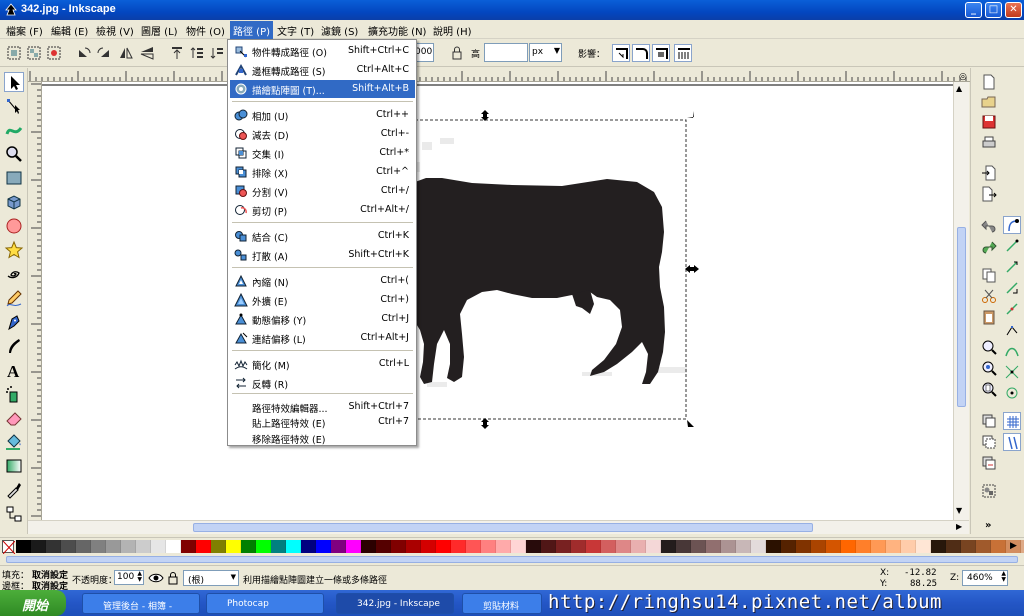 This screenshot has height=616, width=1024. I want to click on snap-centers-icon, so click(1012, 393).